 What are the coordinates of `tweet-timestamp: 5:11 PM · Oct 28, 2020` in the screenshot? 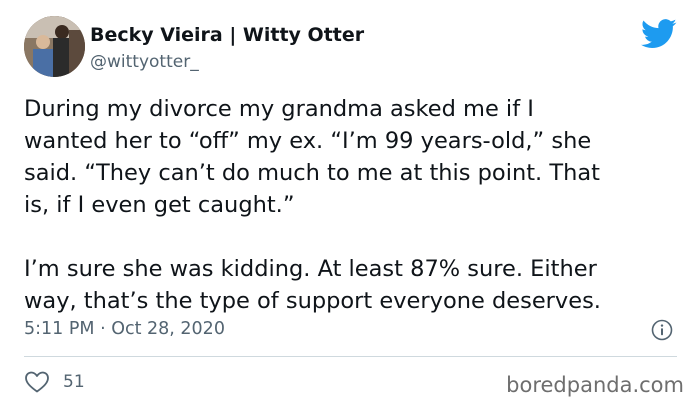 It's located at (124, 329).